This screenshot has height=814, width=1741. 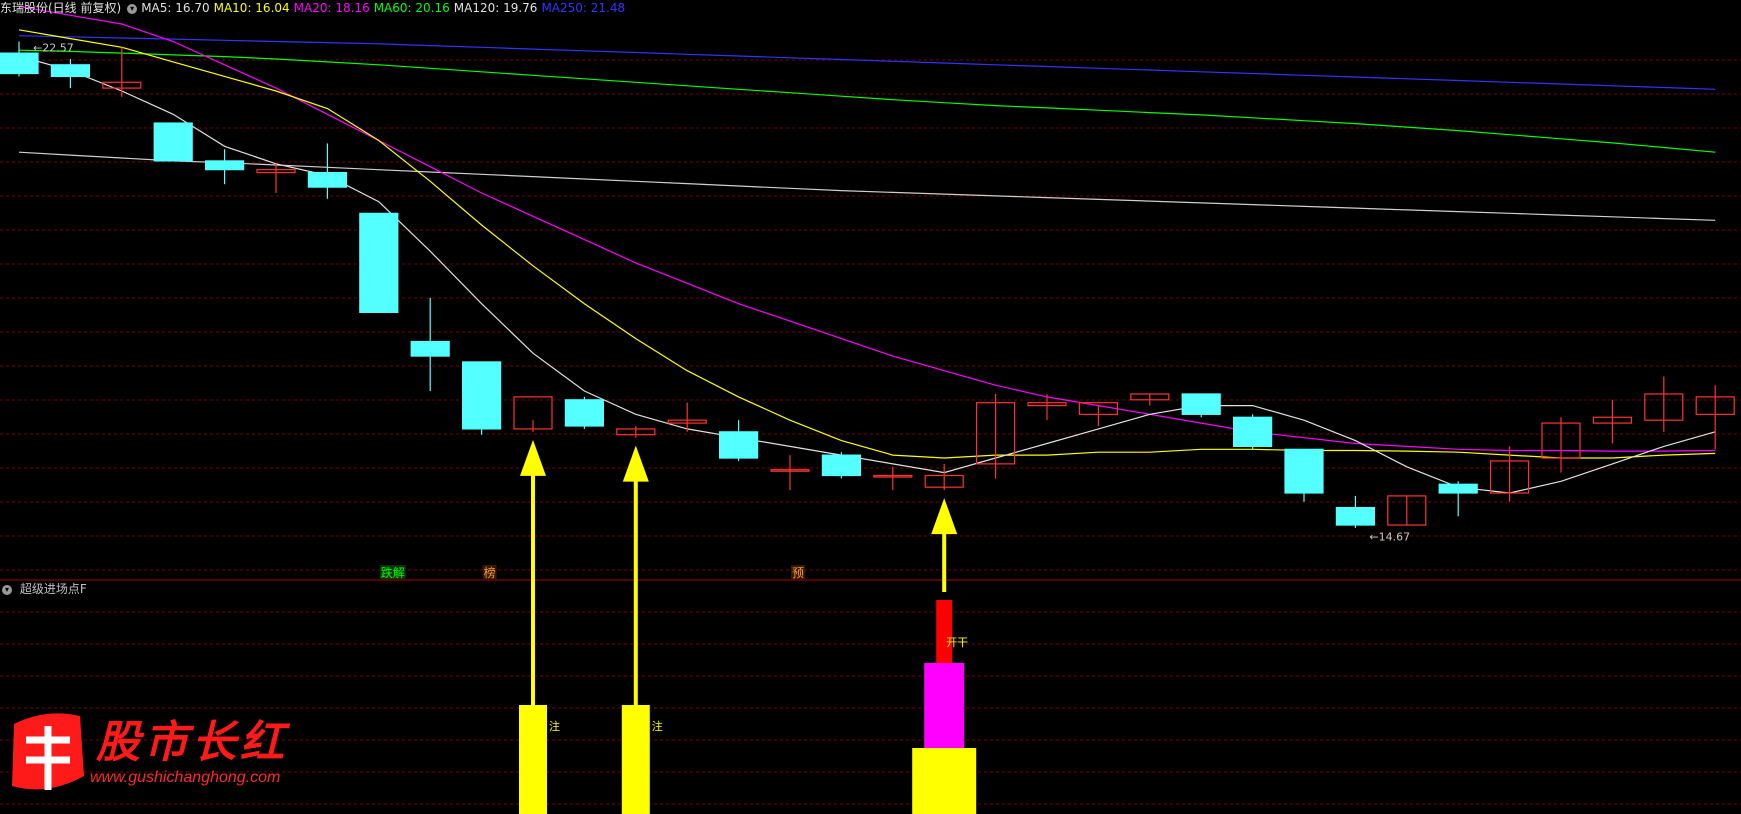 I want to click on ma-label-2: MA20: 18.16, so click(x=331, y=8).